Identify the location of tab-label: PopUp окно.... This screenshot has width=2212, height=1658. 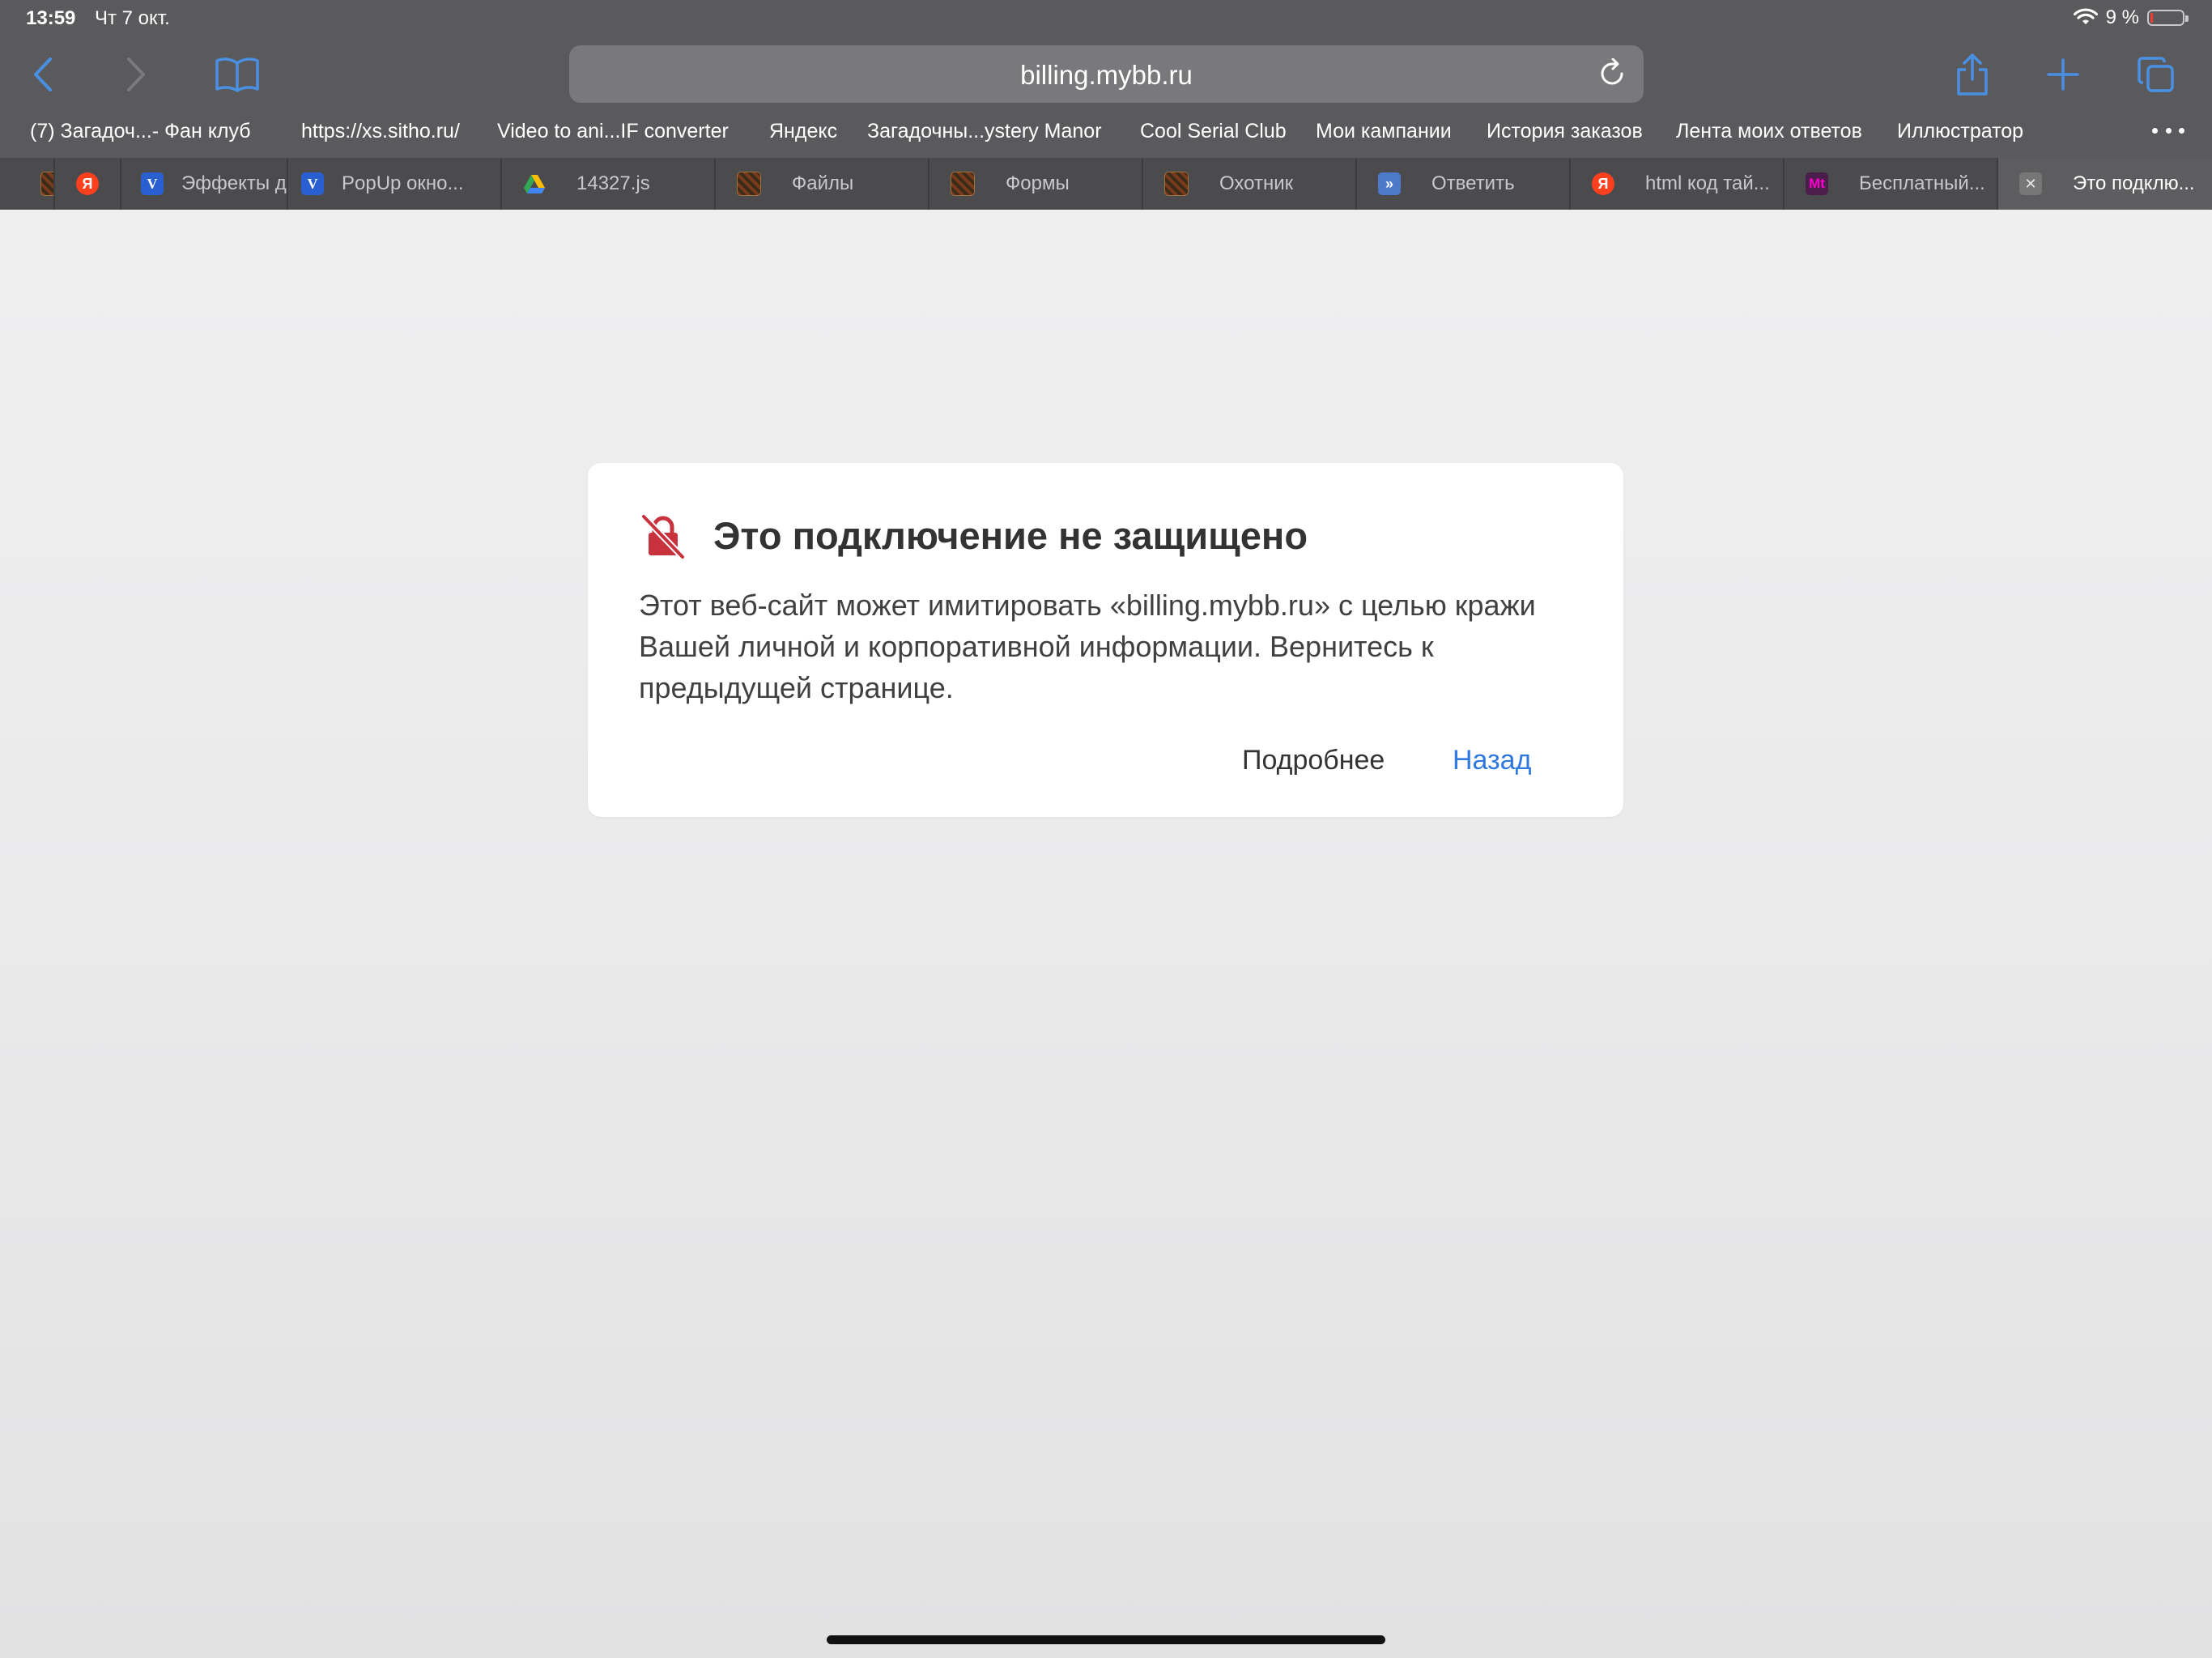
(403, 183).